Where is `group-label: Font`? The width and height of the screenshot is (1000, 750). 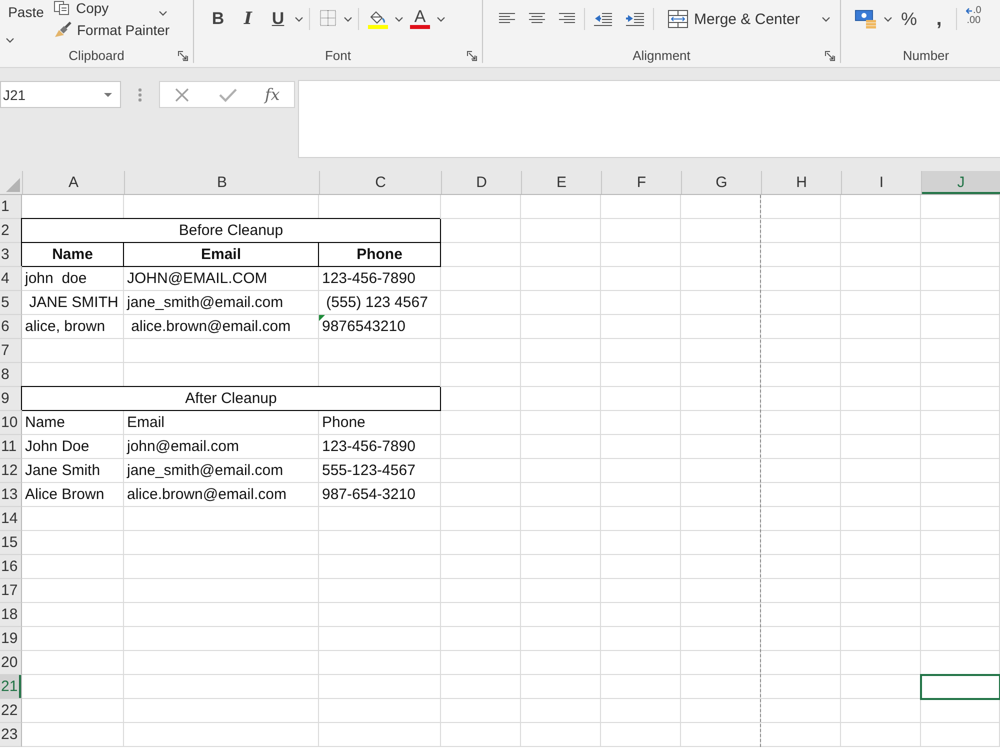
group-label: Font is located at coordinates (337, 55).